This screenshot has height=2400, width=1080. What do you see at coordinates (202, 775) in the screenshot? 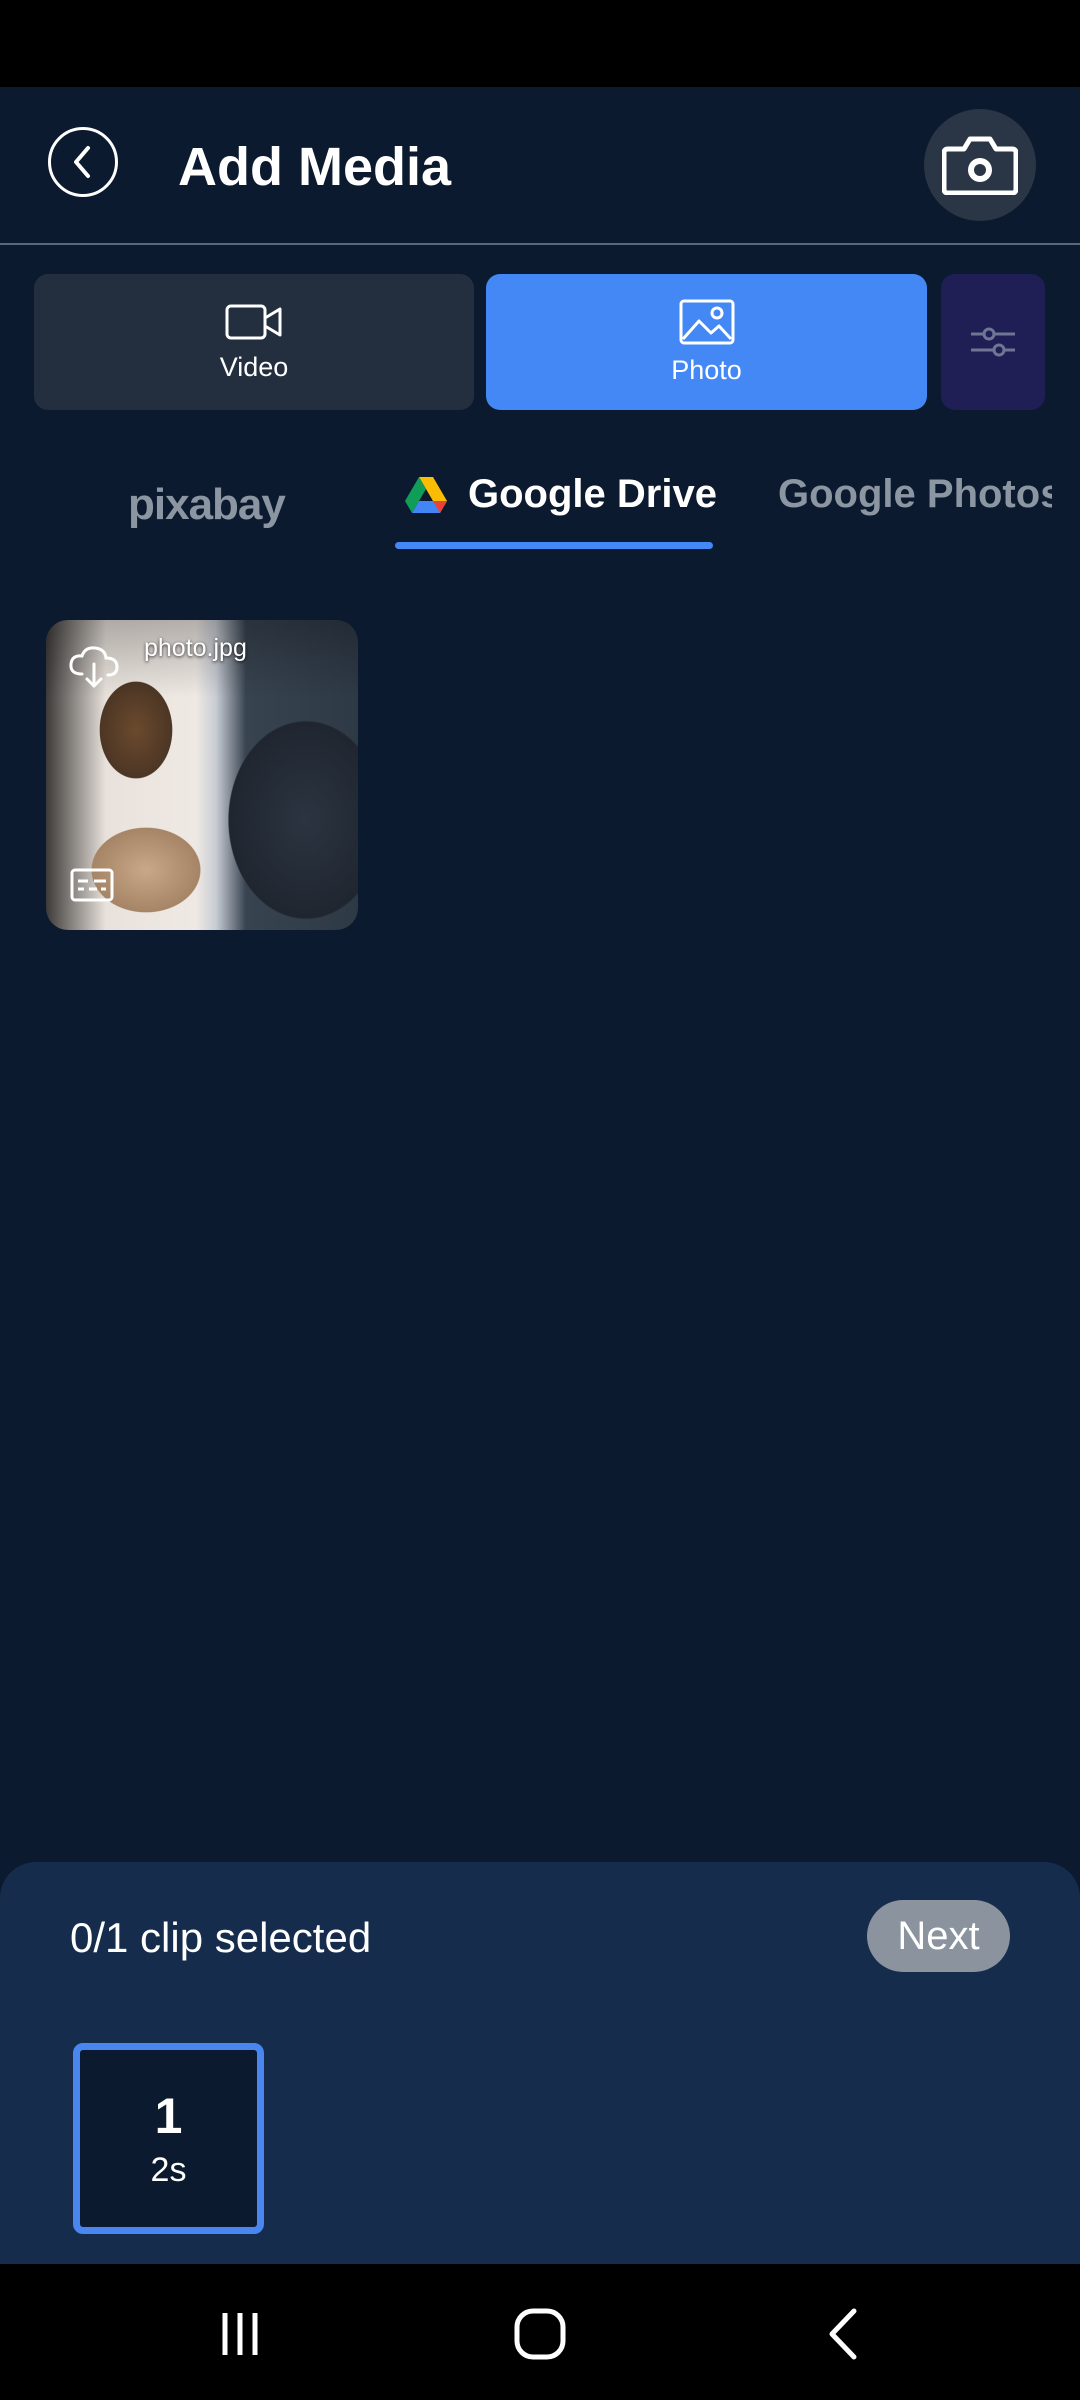
I see `media-item-photo: photo.jpg` at bounding box center [202, 775].